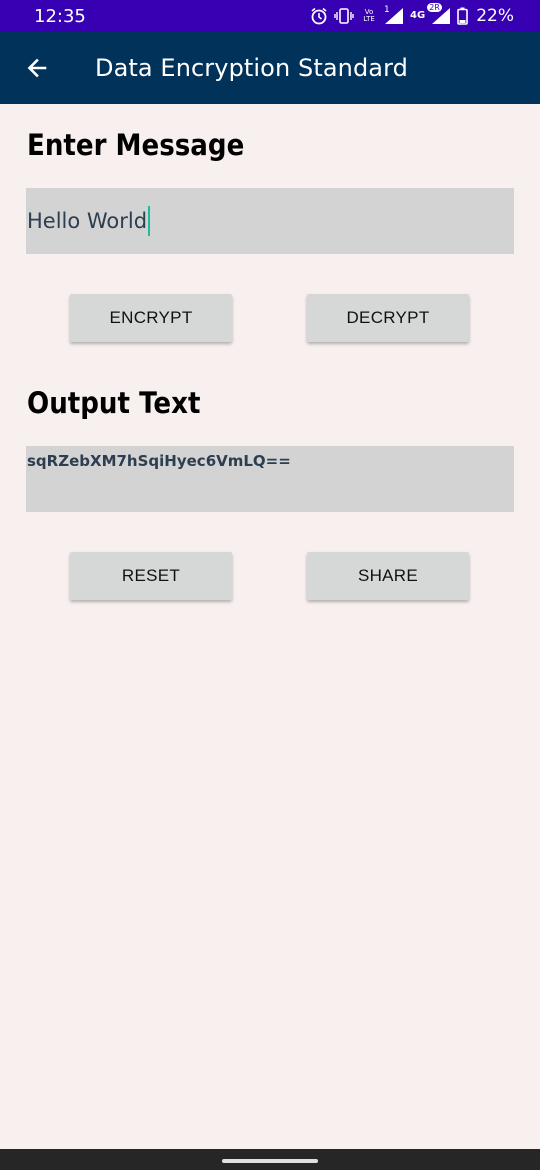 The width and height of the screenshot is (540, 1170). What do you see at coordinates (394, 15) in the screenshot?
I see `signal-icon: 1` at bounding box center [394, 15].